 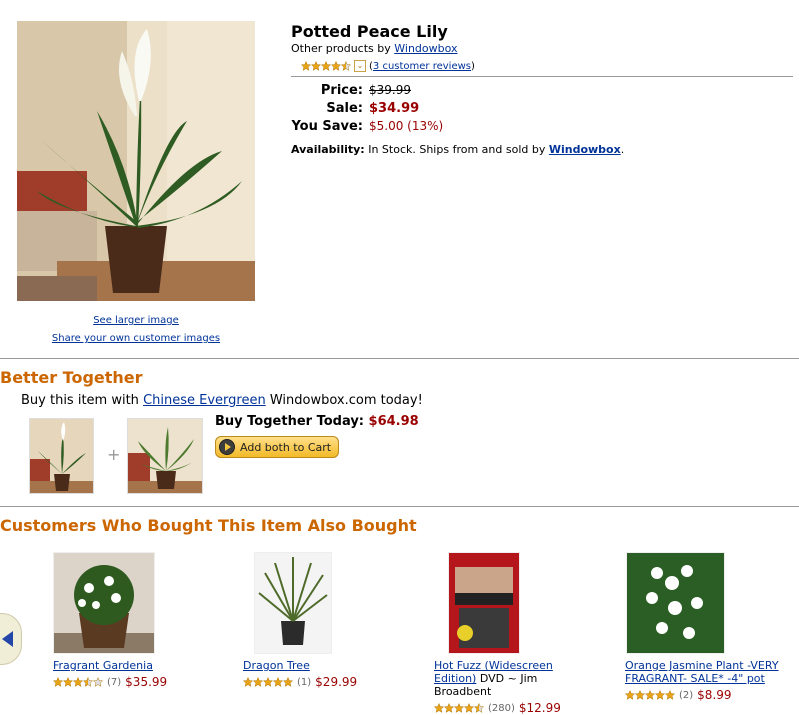 What do you see at coordinates (369, 31) in the screenshot?
I see `product-title: Potted Peace Lily` at bounding box center [369, 31].